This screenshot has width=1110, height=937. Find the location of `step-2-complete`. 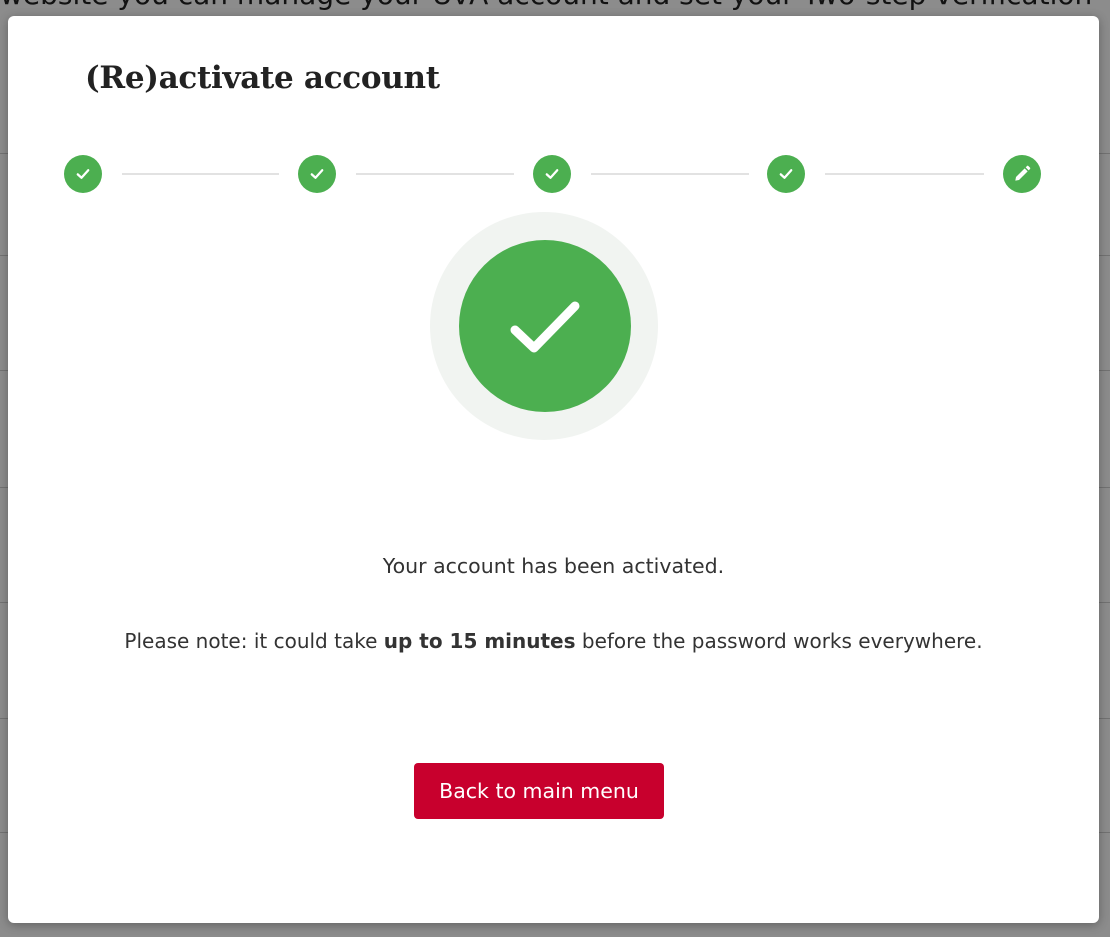

step-2-complete is located at coordinates (317, 174).